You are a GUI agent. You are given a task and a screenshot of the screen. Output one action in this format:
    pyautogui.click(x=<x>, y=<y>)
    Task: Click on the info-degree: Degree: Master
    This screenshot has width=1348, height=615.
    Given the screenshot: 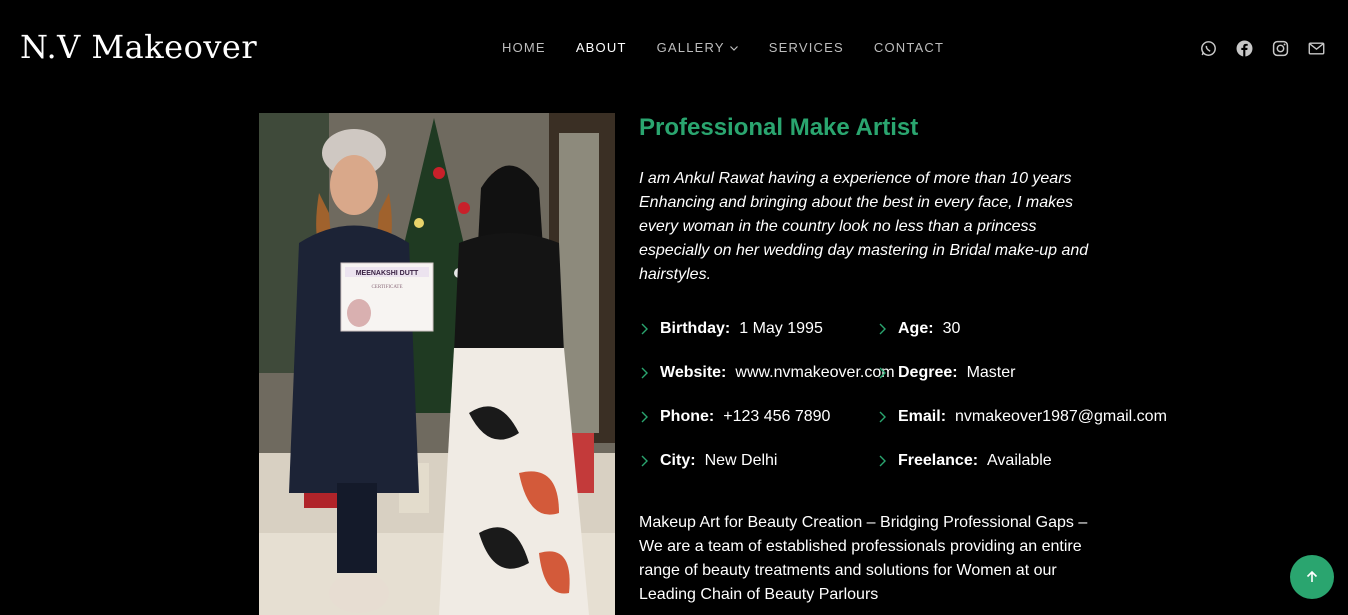 What is the action you would take?
    pyautogui.click(x=946, y=373)
    